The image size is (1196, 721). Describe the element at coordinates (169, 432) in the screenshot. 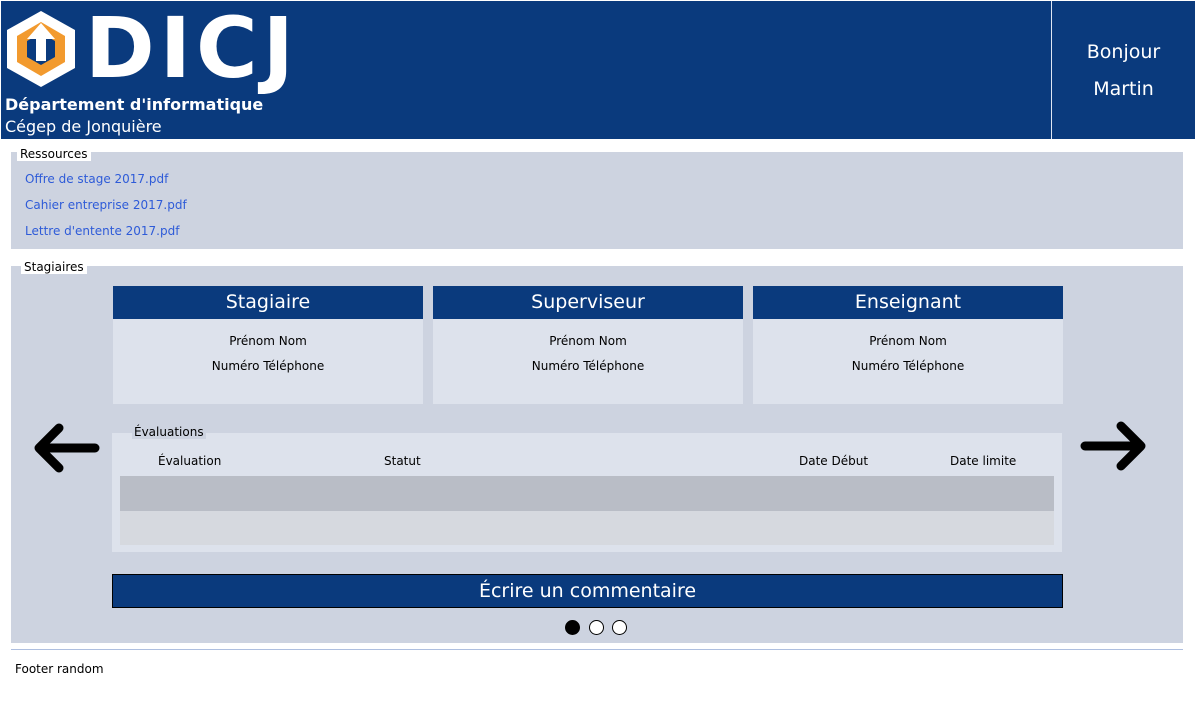

I see `evaluations-legend: Évaluations` at that location.